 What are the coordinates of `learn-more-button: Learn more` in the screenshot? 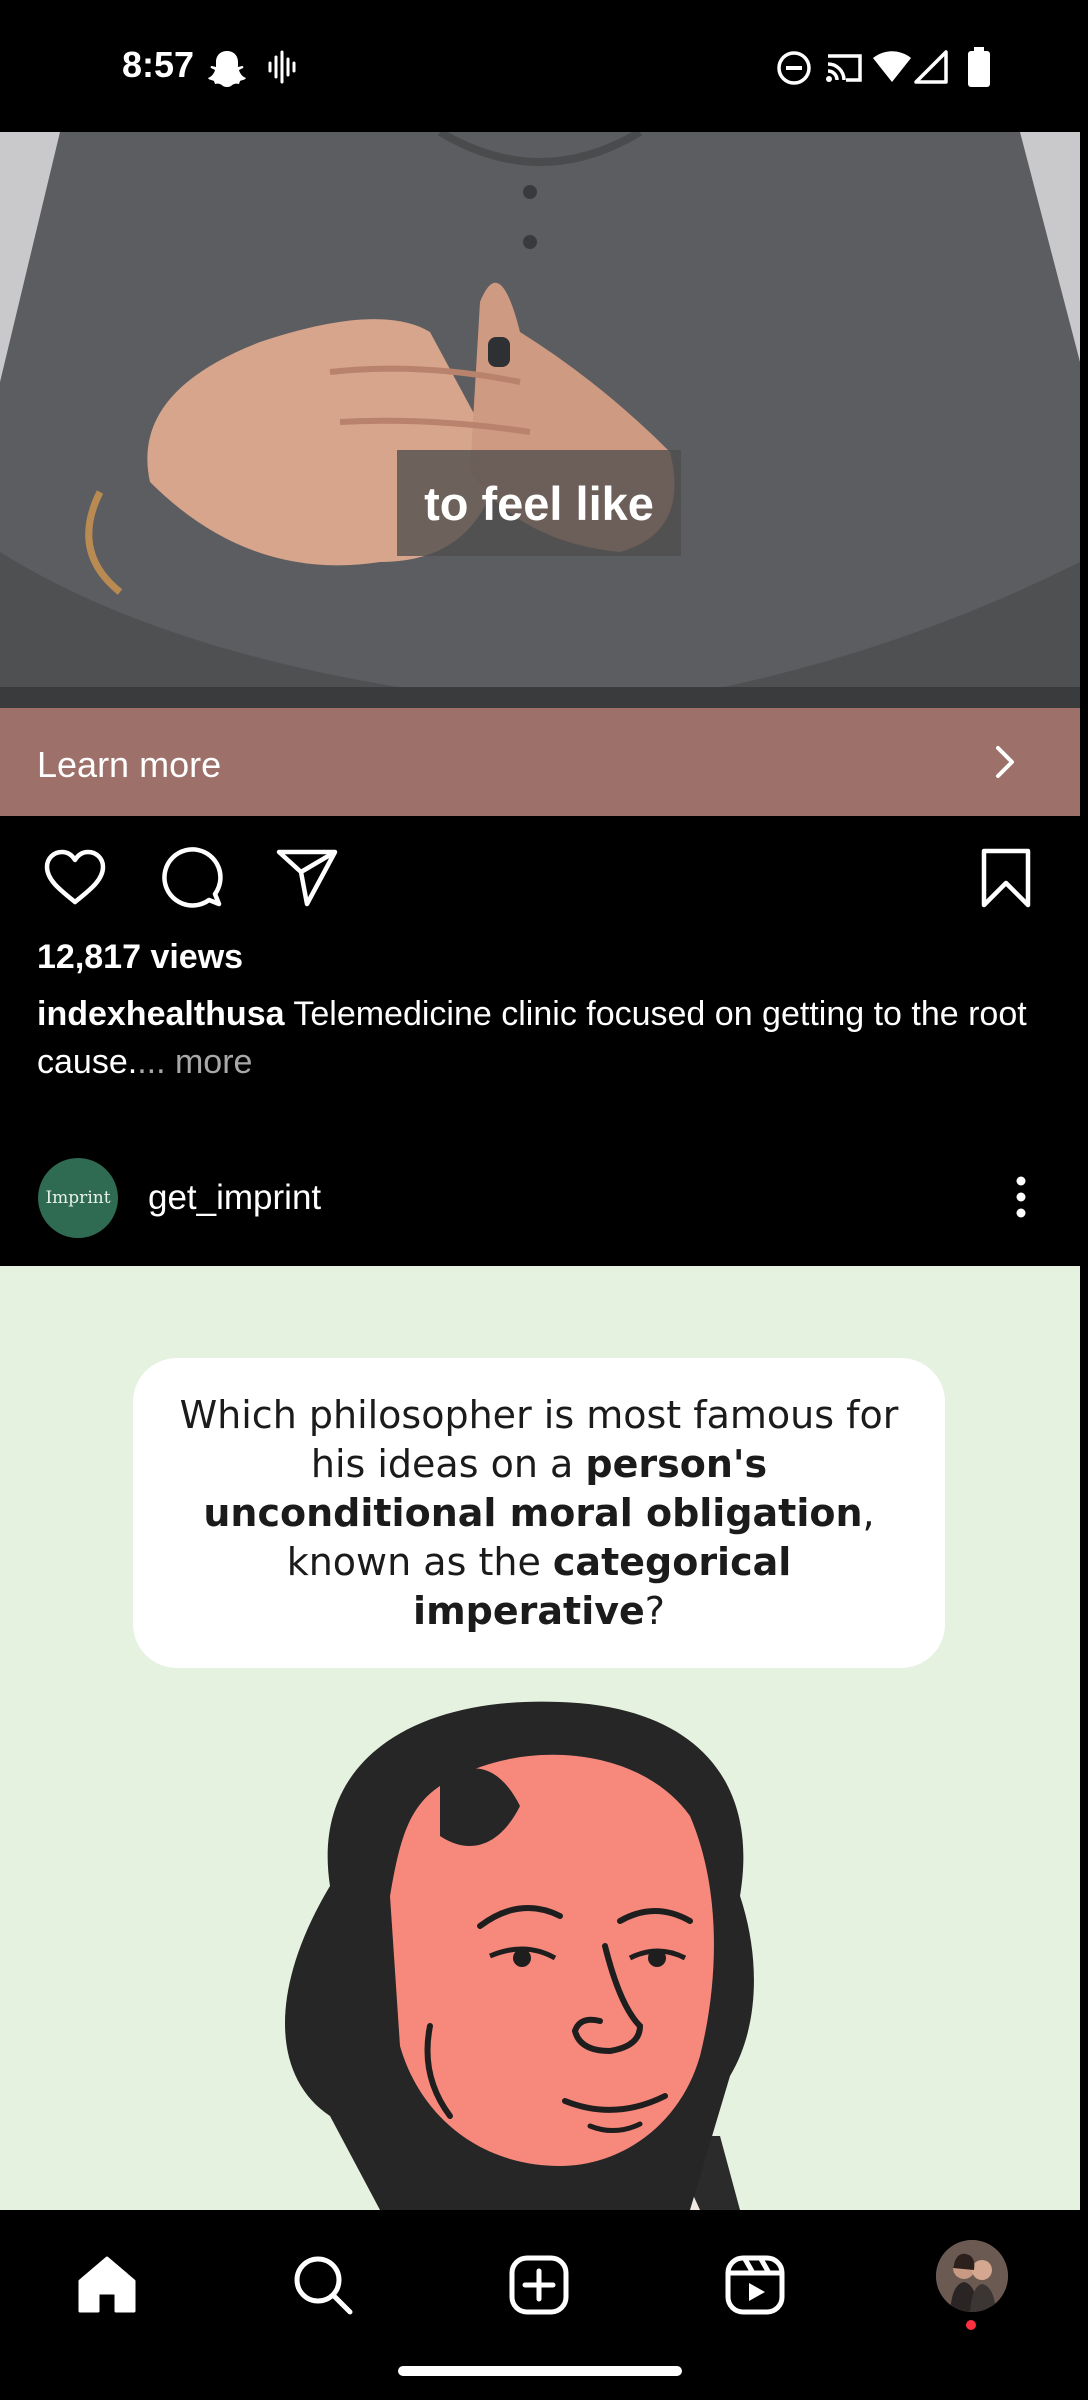 It's located at (540, 762).